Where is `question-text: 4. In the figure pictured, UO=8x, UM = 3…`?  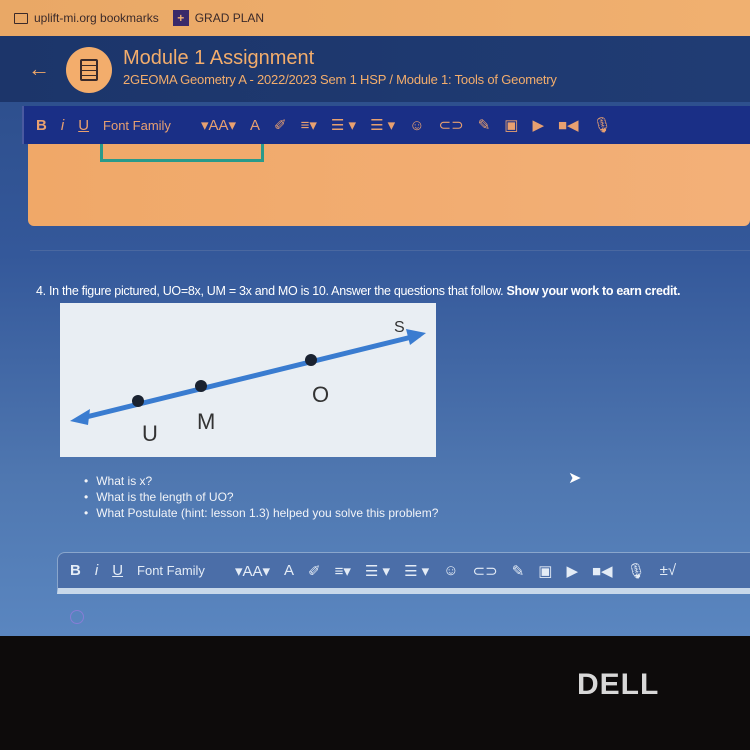 question-text: 4. In the figure pictured, UO=8x, UM = 3… is located at coordinates (358, 291).